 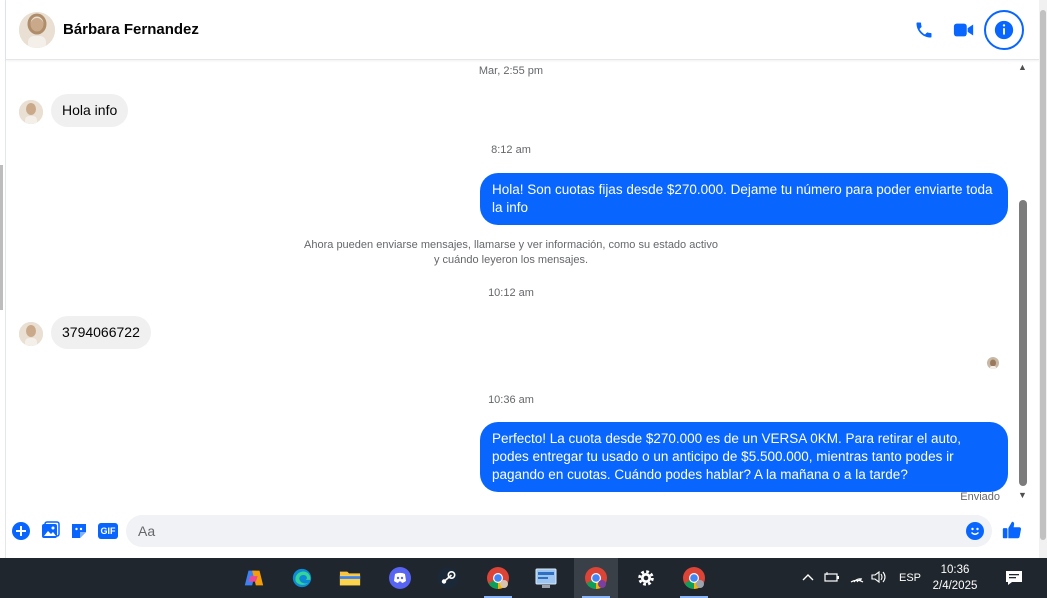 I want to click on contact-avatar, so click(x=37, y=30).